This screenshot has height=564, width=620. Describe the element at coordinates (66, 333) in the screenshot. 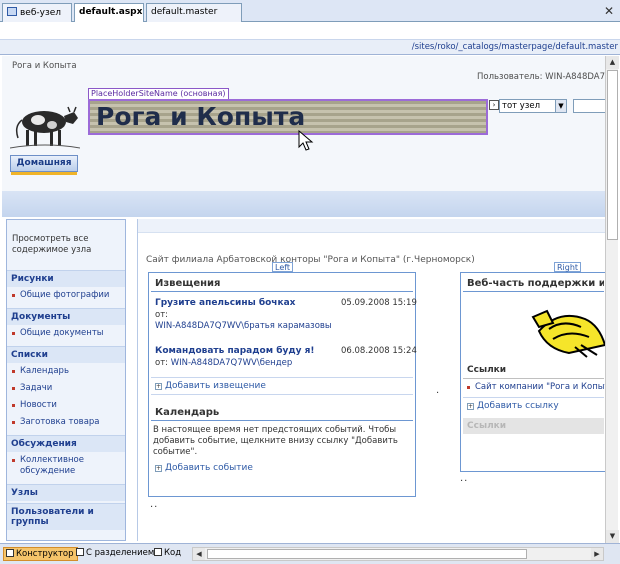

I see `nav-item-shared-documents: Общие документы` at that location.